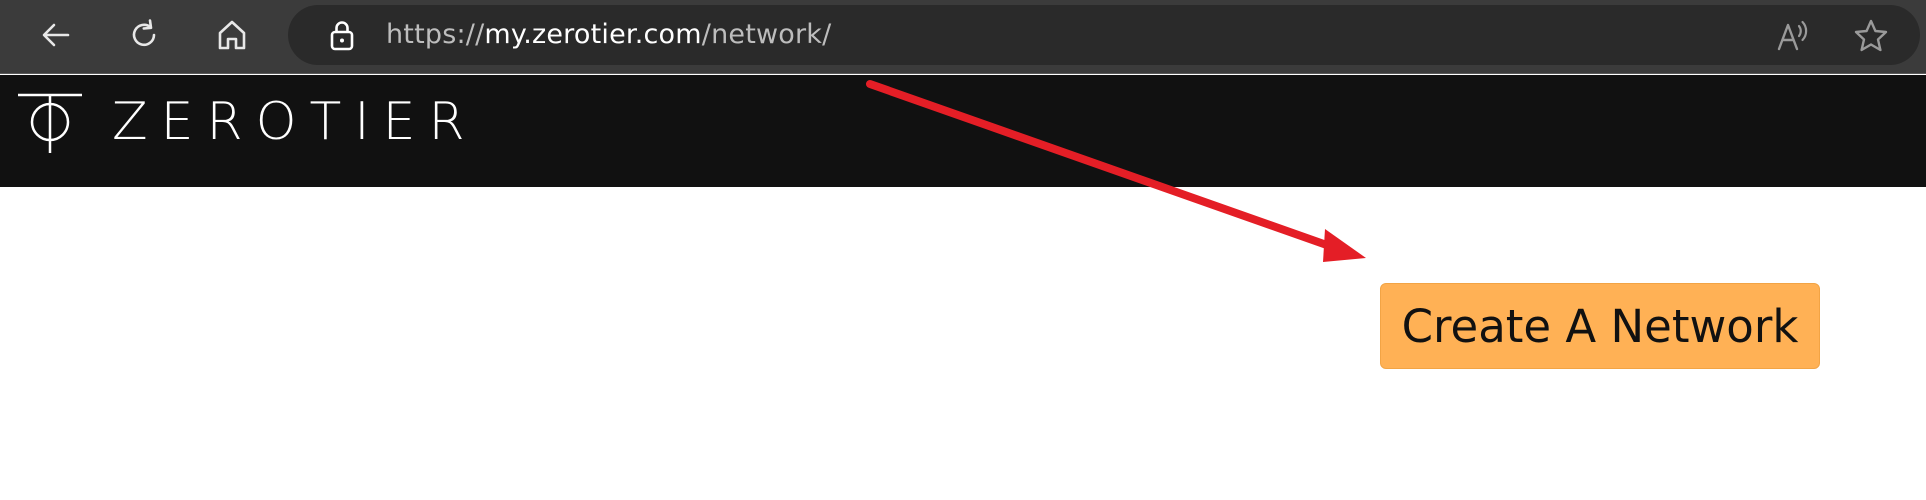 Image resolution: width=1926 pixels, height=500 pixels. Describe the element at coordinates (1600, 326) in the screenshot. I see `create-network-button: Create A Network` at that location.